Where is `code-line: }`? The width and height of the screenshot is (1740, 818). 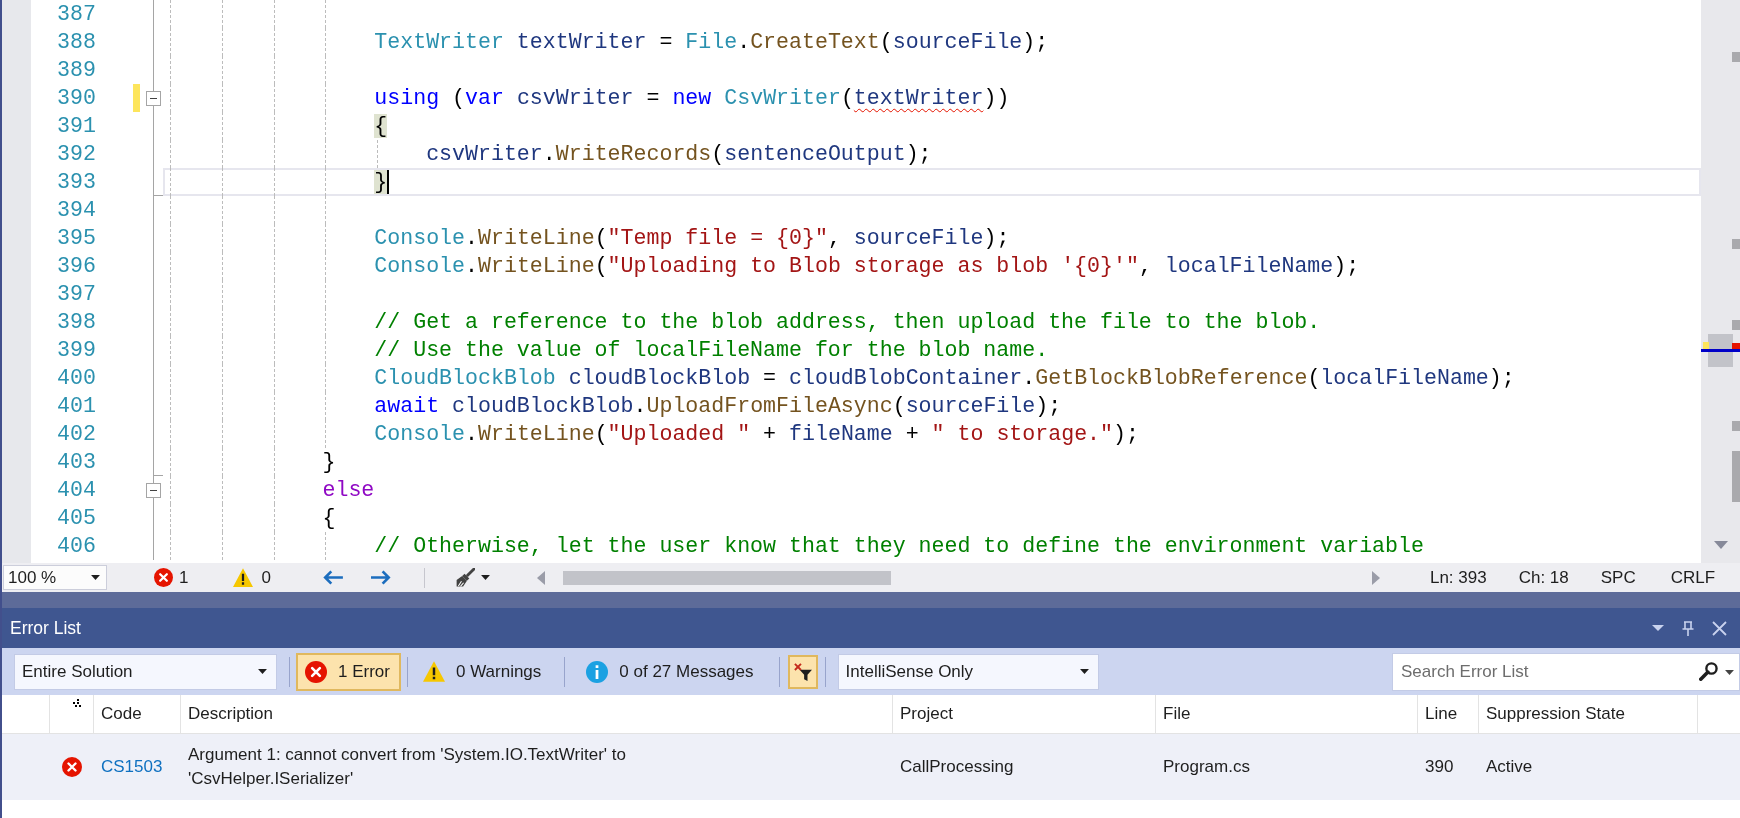 code-line: } is located at coordinates (329, 462).